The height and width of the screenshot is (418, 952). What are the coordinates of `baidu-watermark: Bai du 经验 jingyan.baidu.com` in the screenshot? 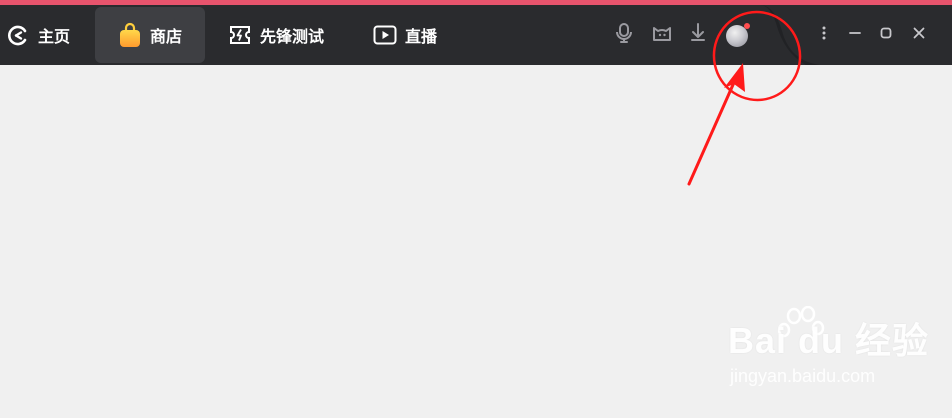 It's located at (829, 346).